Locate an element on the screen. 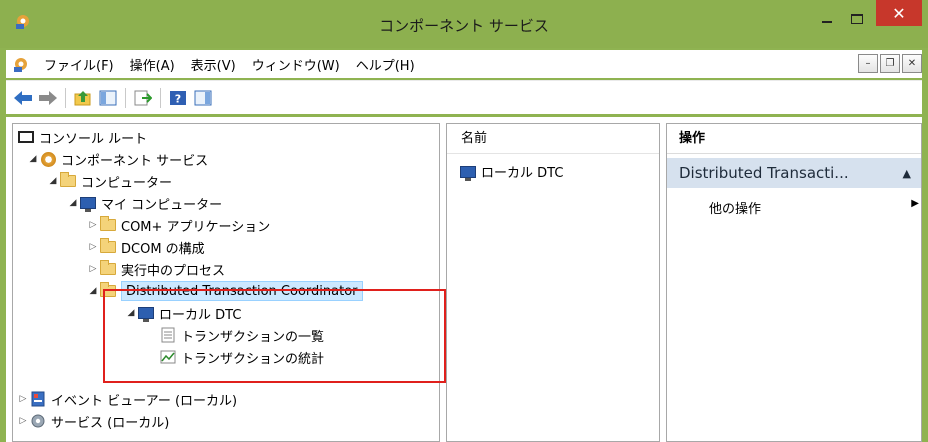  maximize-button is located at coordinates (857, 19).